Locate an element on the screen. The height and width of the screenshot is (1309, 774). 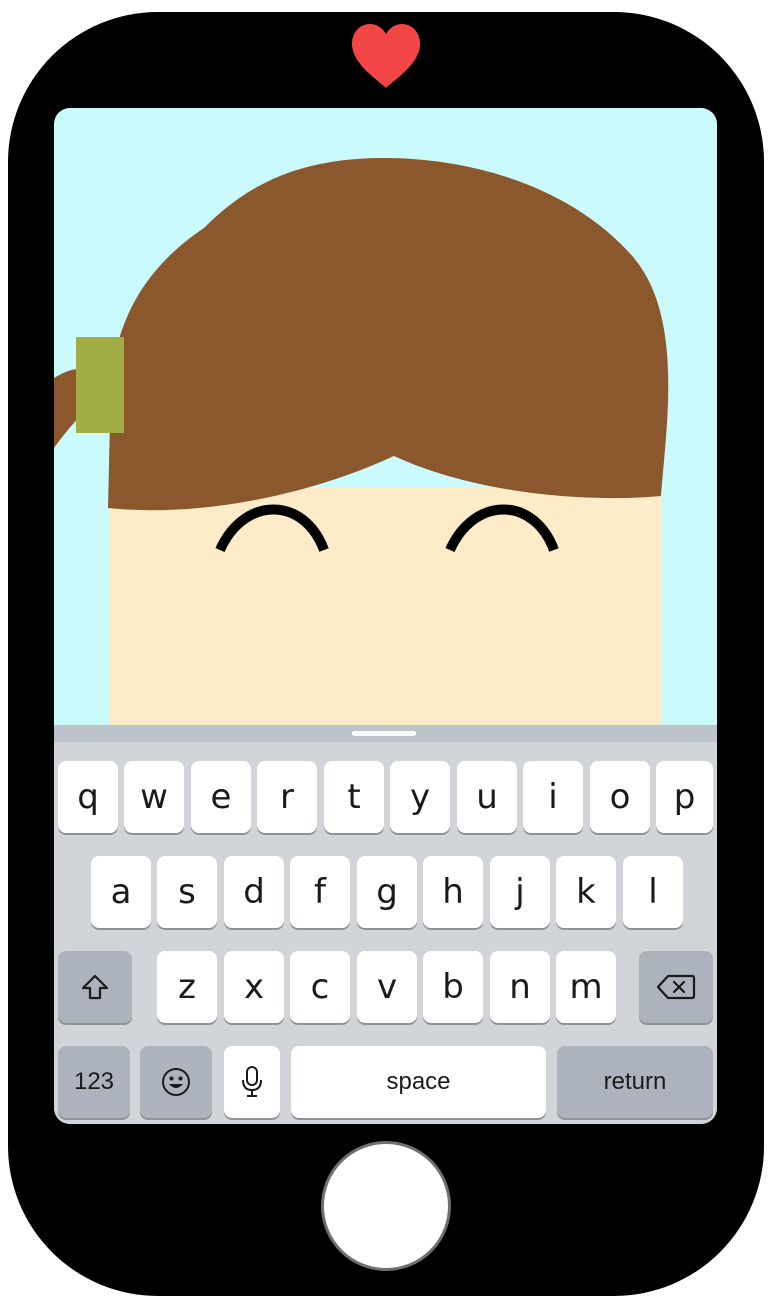
emoji-icon is located at coordinates (176, 1082).